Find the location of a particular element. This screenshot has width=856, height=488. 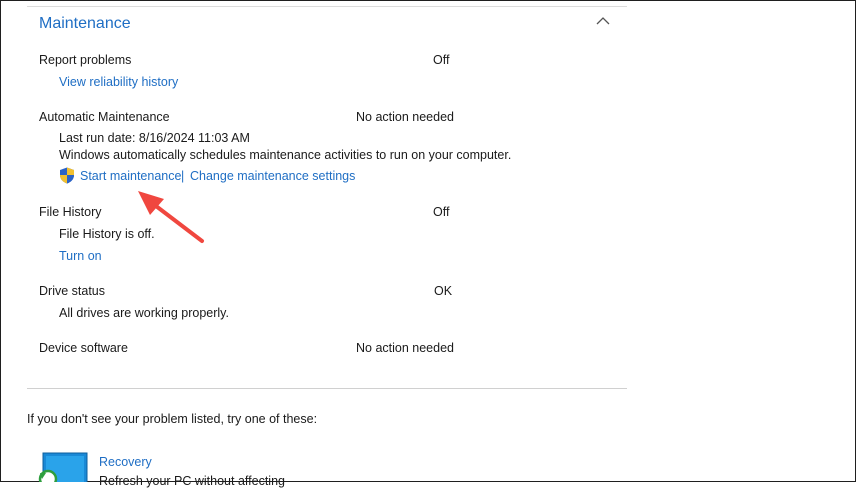

recovery-description: Refresh your PC without affecting is located at coordinates (192, 481).